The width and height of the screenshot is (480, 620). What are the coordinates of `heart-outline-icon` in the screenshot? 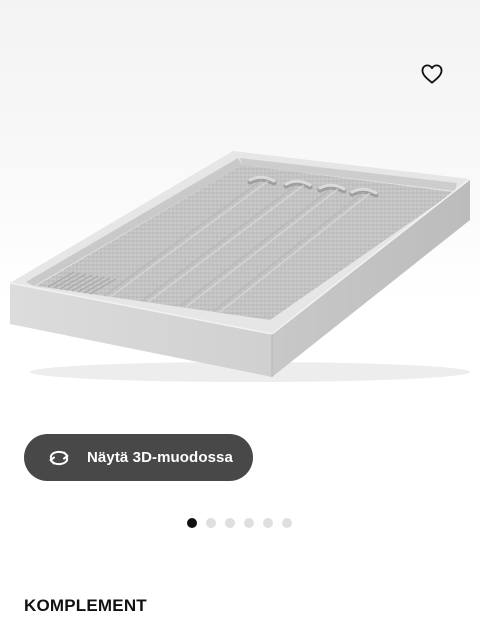 It's located at (432, 74).